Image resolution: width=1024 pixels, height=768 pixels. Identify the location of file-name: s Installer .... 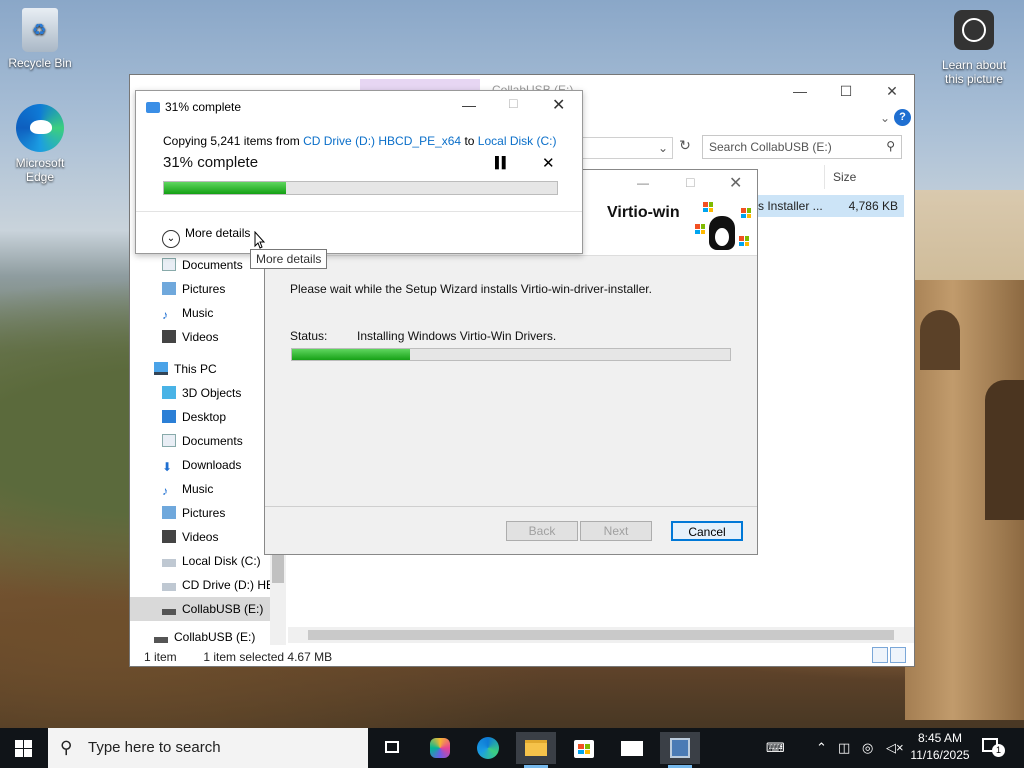
(790, 206).